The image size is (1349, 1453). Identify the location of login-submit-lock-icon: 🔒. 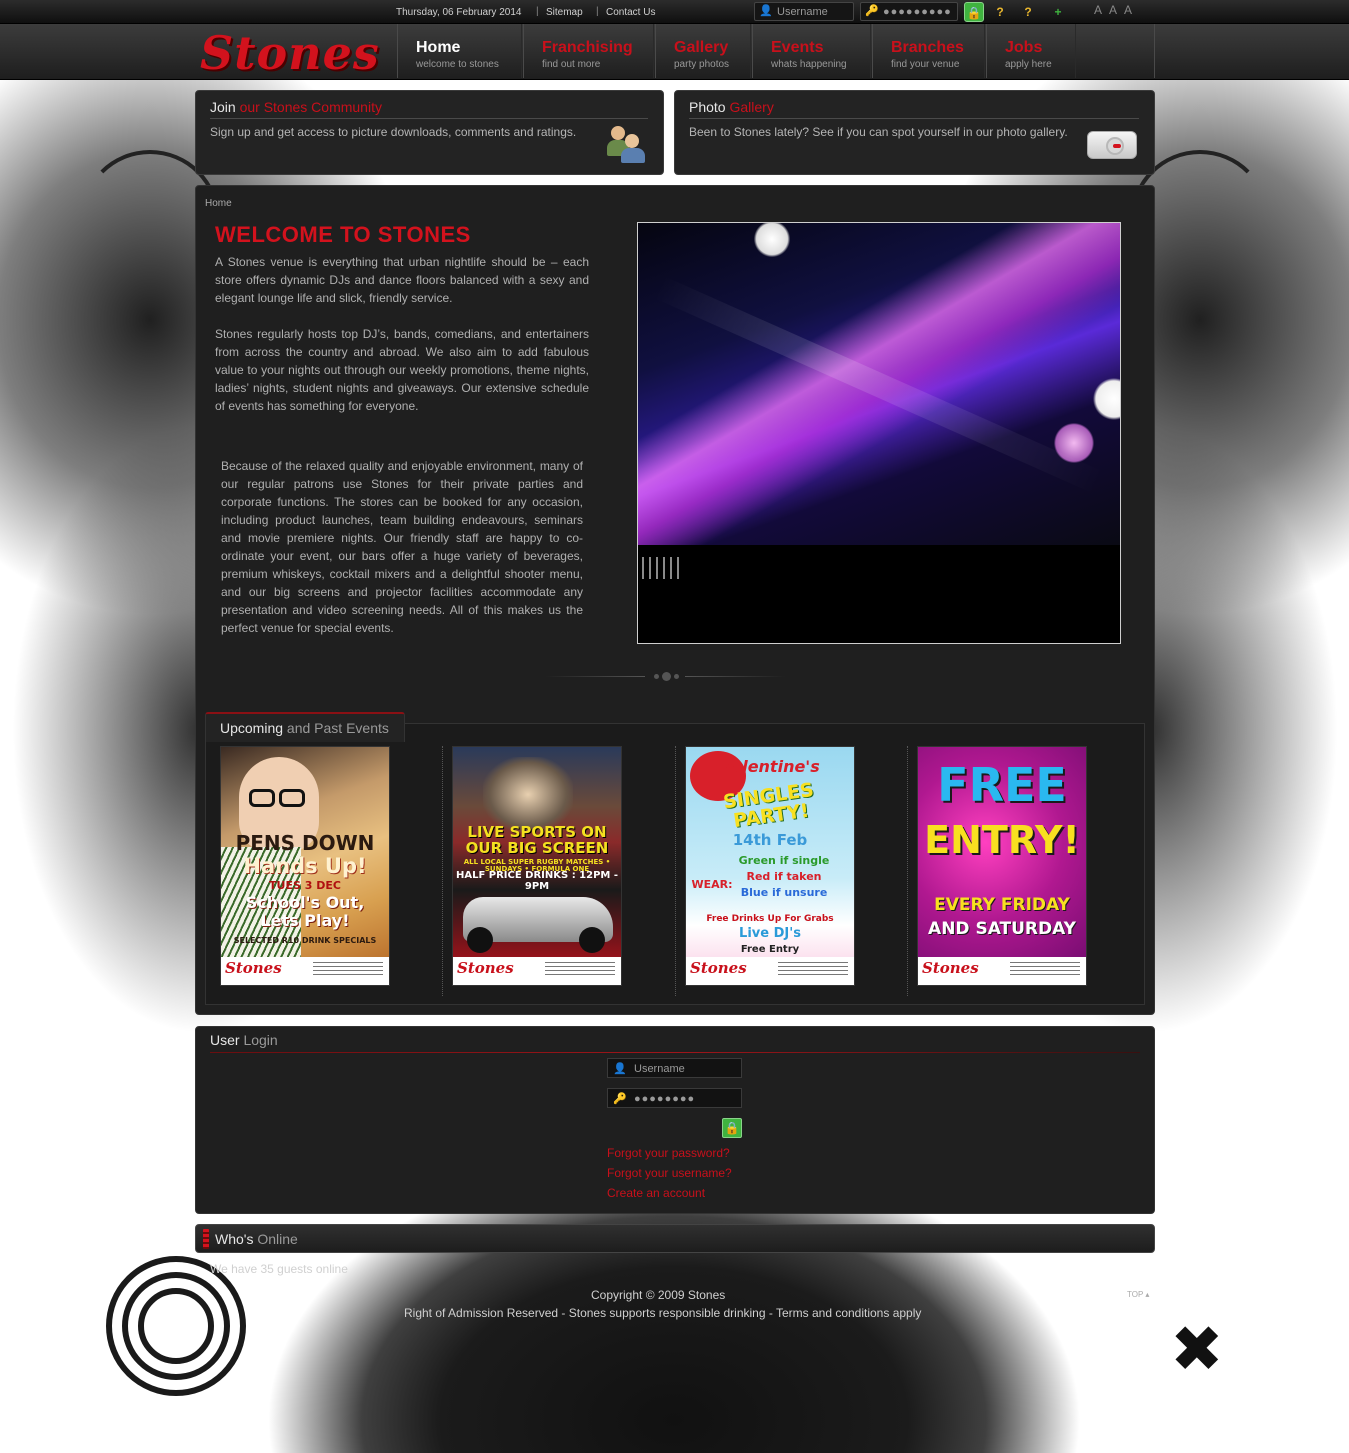
(732, 1128).